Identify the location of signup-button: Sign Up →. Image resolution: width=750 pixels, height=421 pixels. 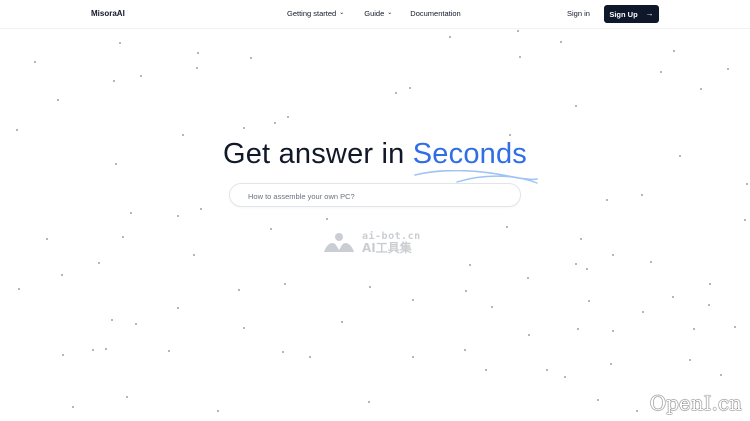
(631, 14).